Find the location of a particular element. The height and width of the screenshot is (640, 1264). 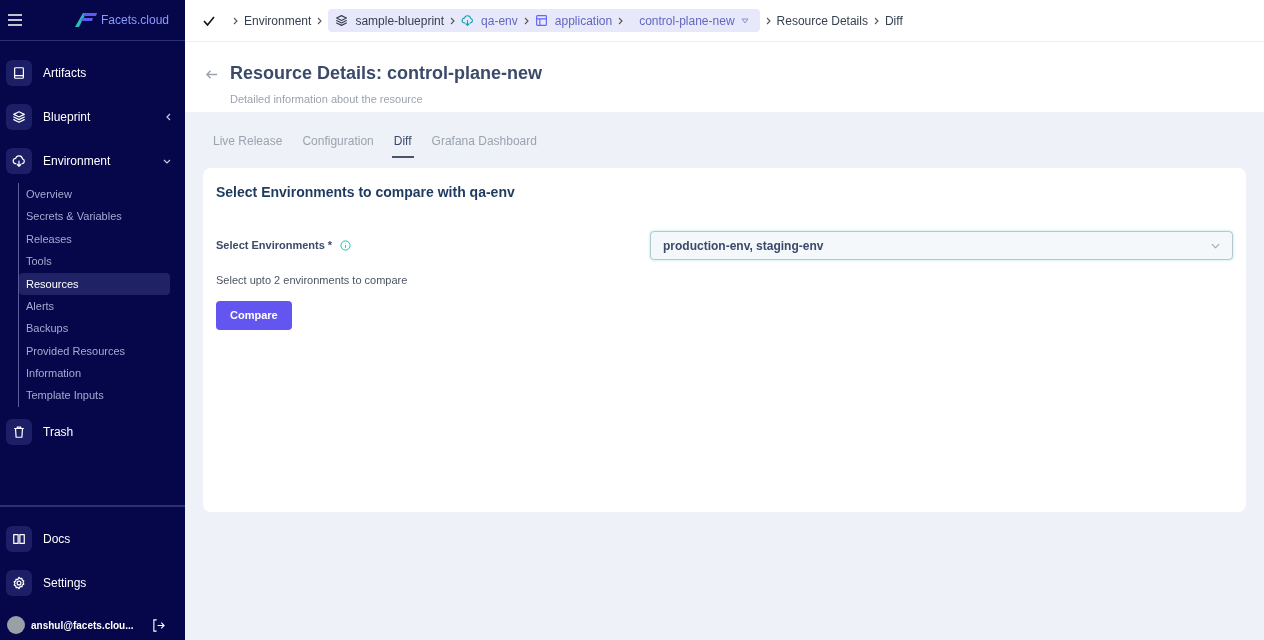

nav-item: Environment is located at coordinates (92, 161).